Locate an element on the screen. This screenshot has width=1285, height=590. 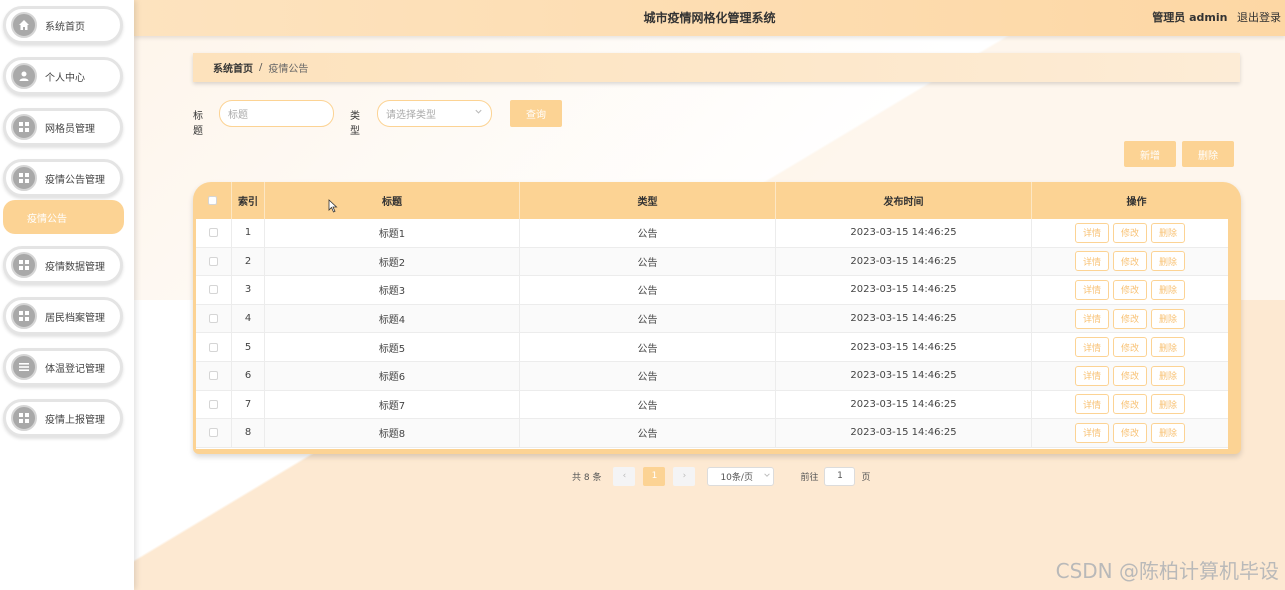
table-header: 索引 标题 类型 发布时间 操作 is located at coordinates (717, 200).